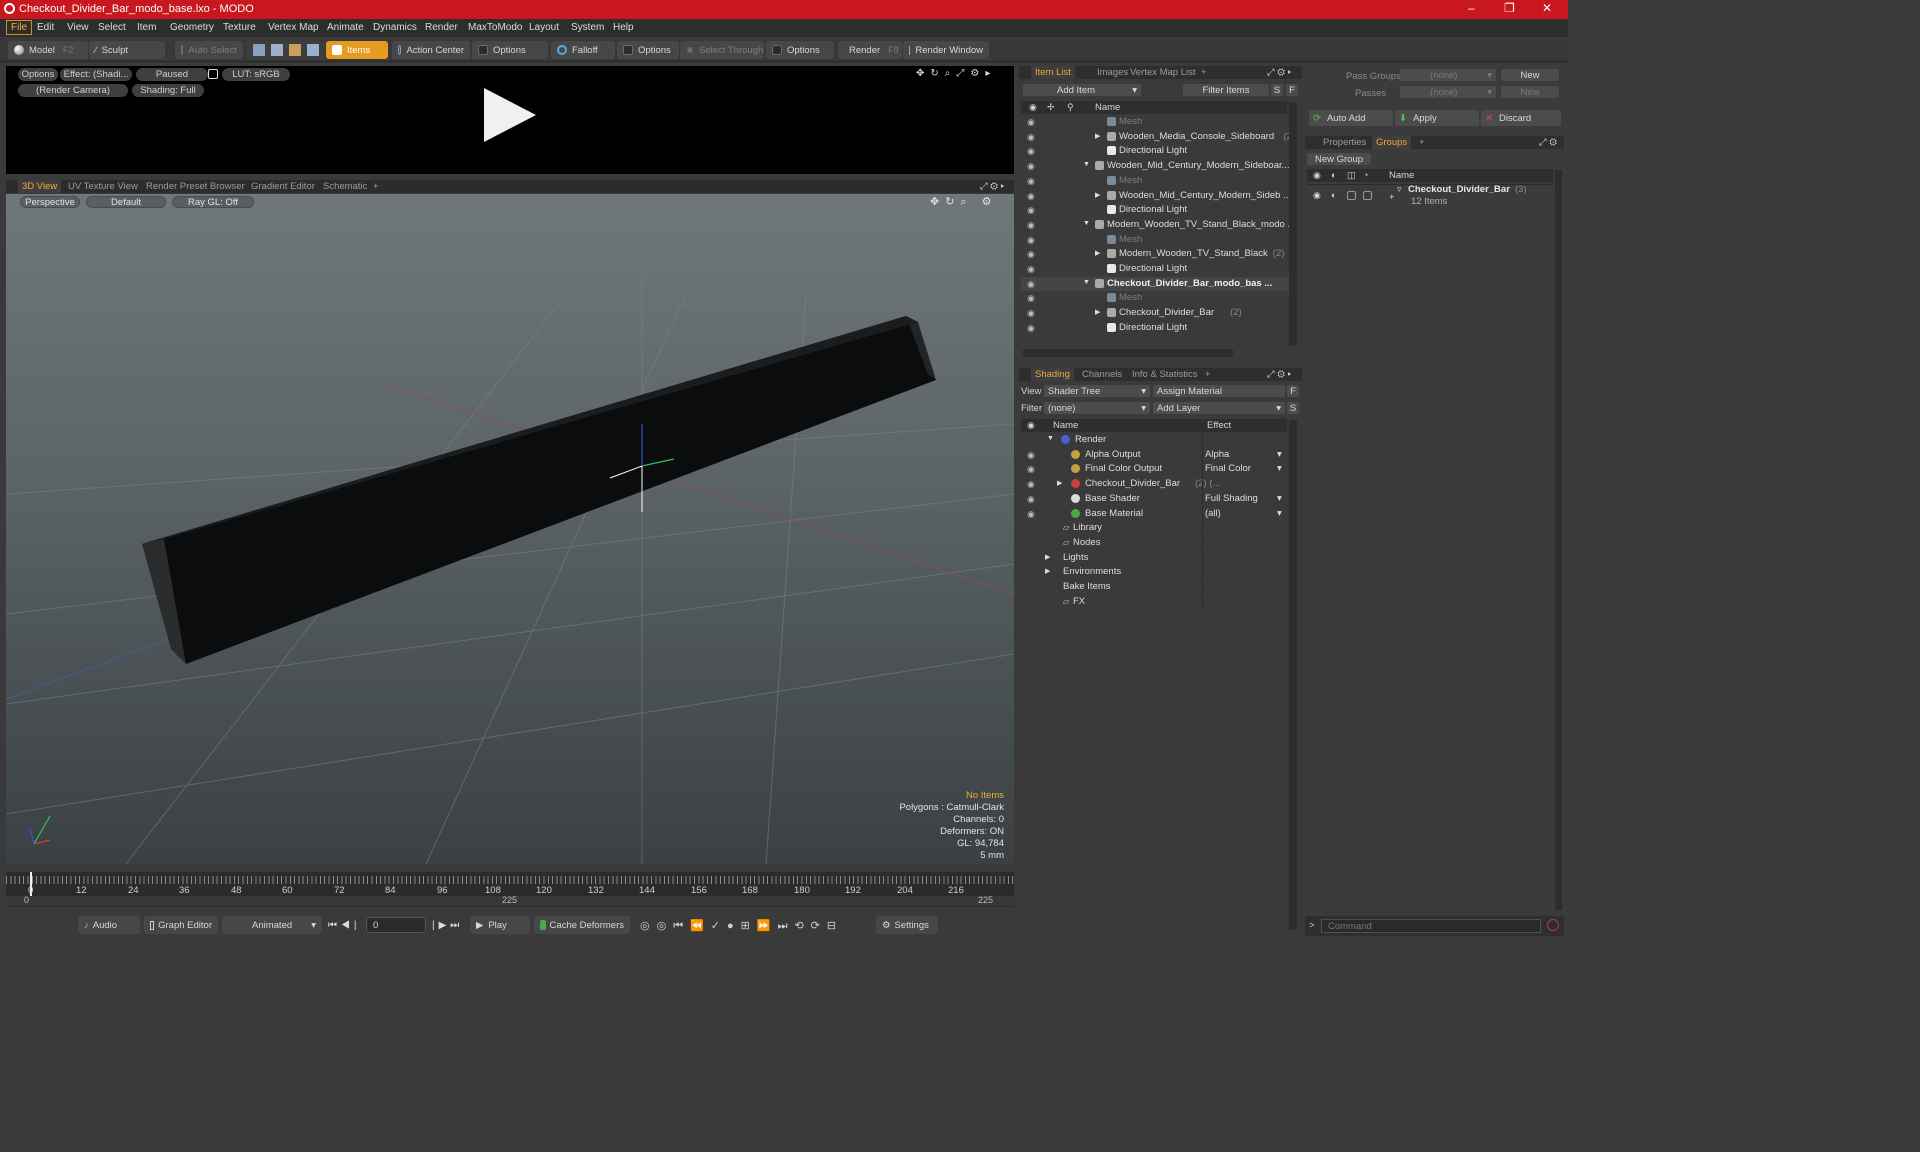 This screenshot has height=1152, width=1920. What do you see at coordinates (239, 27) in the screenshot?
I see `menu-texture: Texture` at bounding box center [239, 27].